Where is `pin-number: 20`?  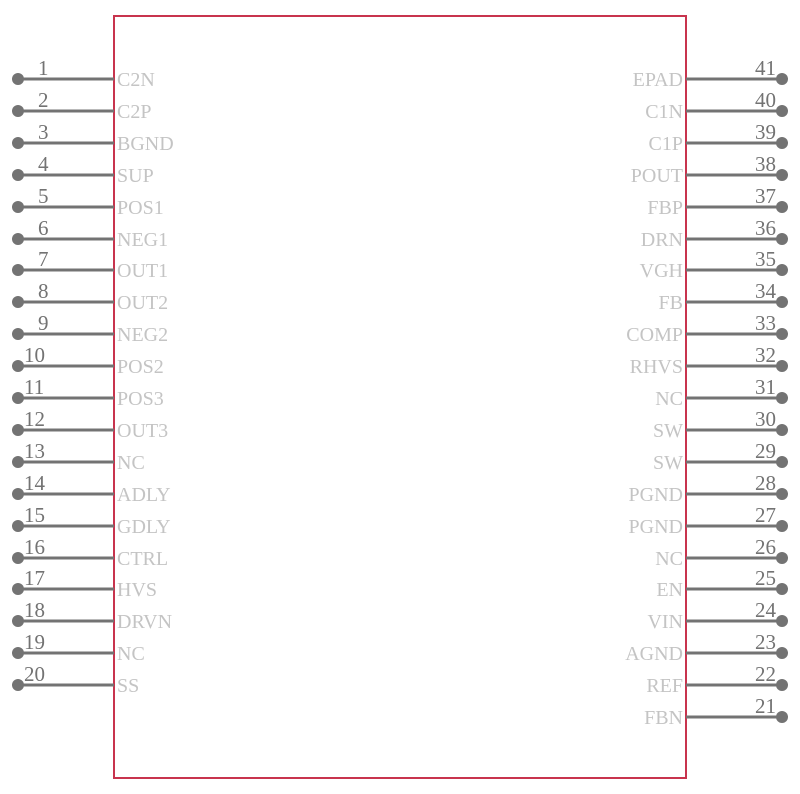 pin-number: 20 is located at coordinates (34, 674).